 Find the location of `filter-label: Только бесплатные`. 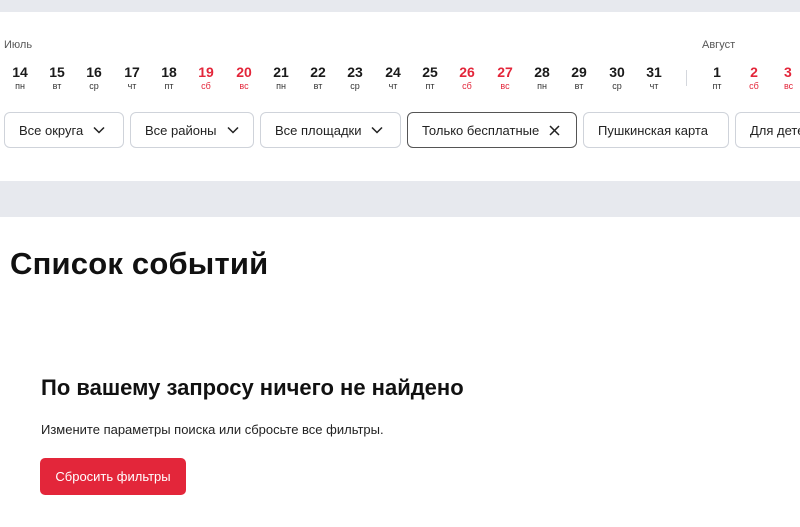

filter-label: Только бесплатные is located at coordinates (481, 130).